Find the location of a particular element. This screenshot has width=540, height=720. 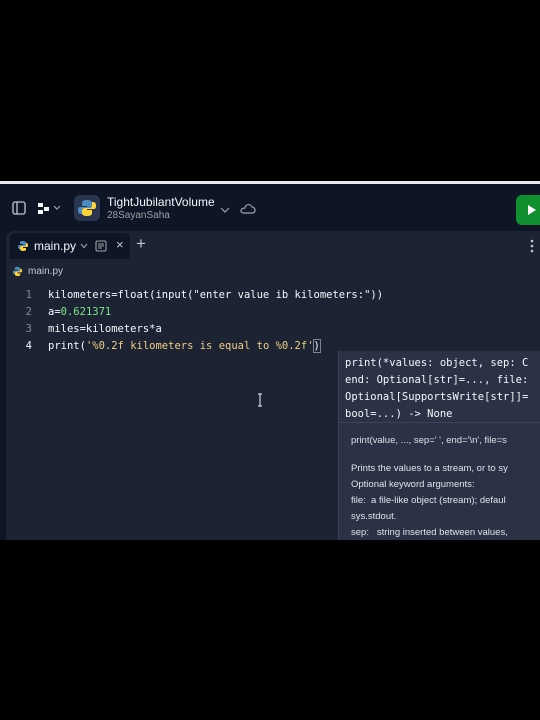

text-cursor-icon is located at coordinates (260, 400).